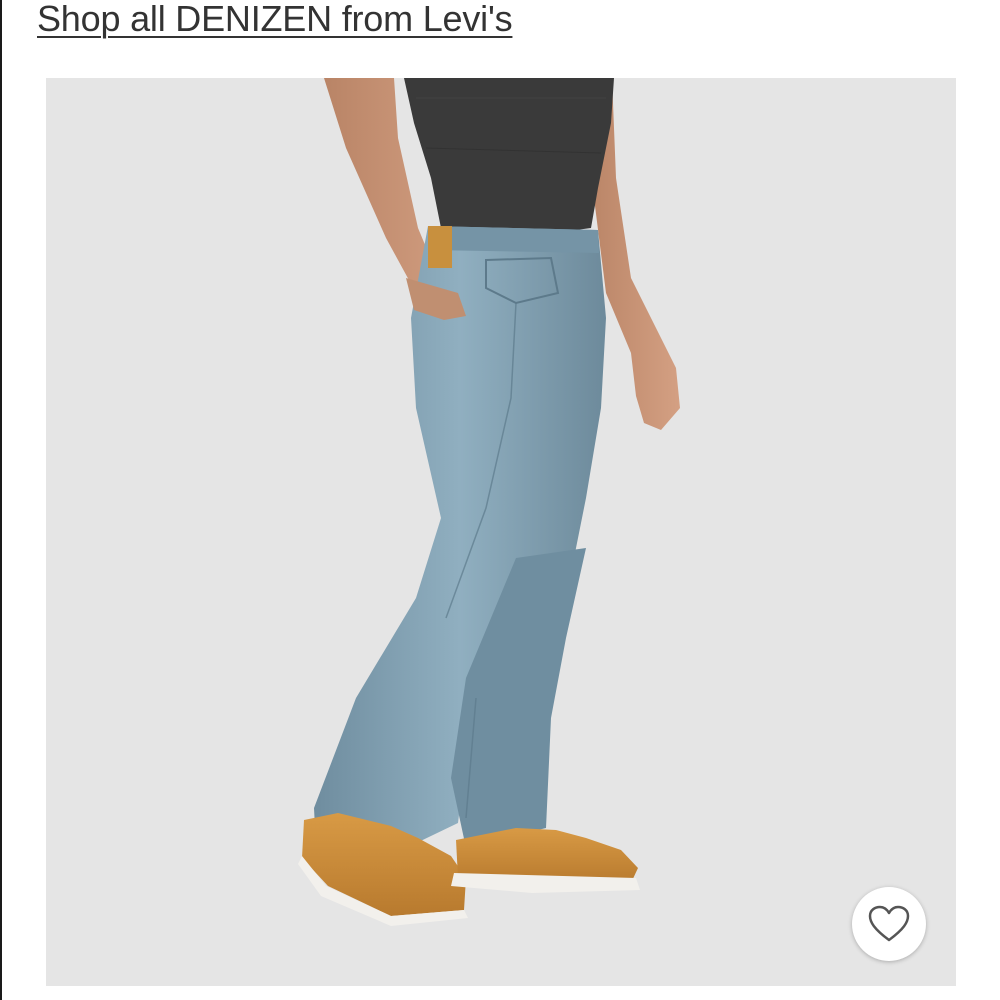 Image resolution: width=1000 pixels, height=1000 pixels. I want to click on favorite-button, so click(889, 924).